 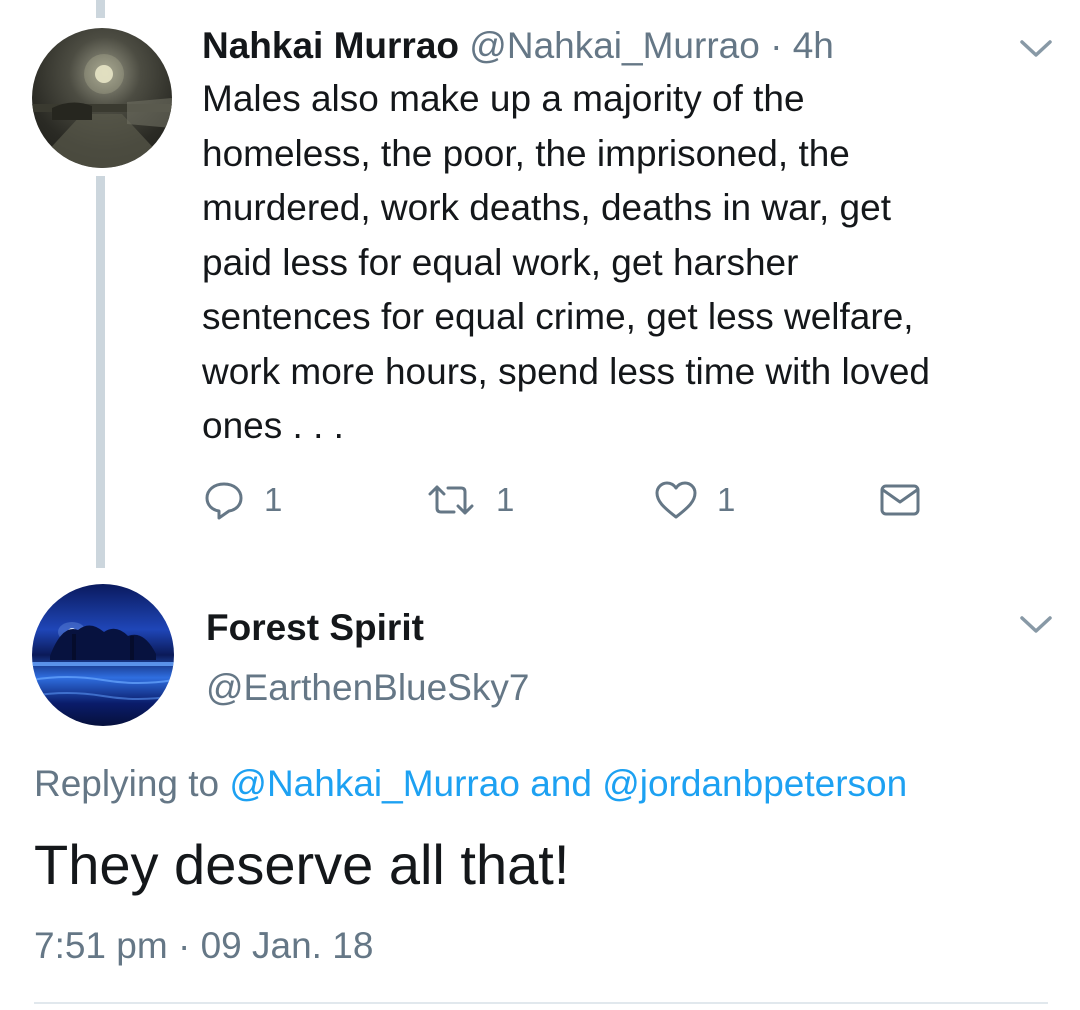 I want to click on reply-icon, so click(x=224, y=501).